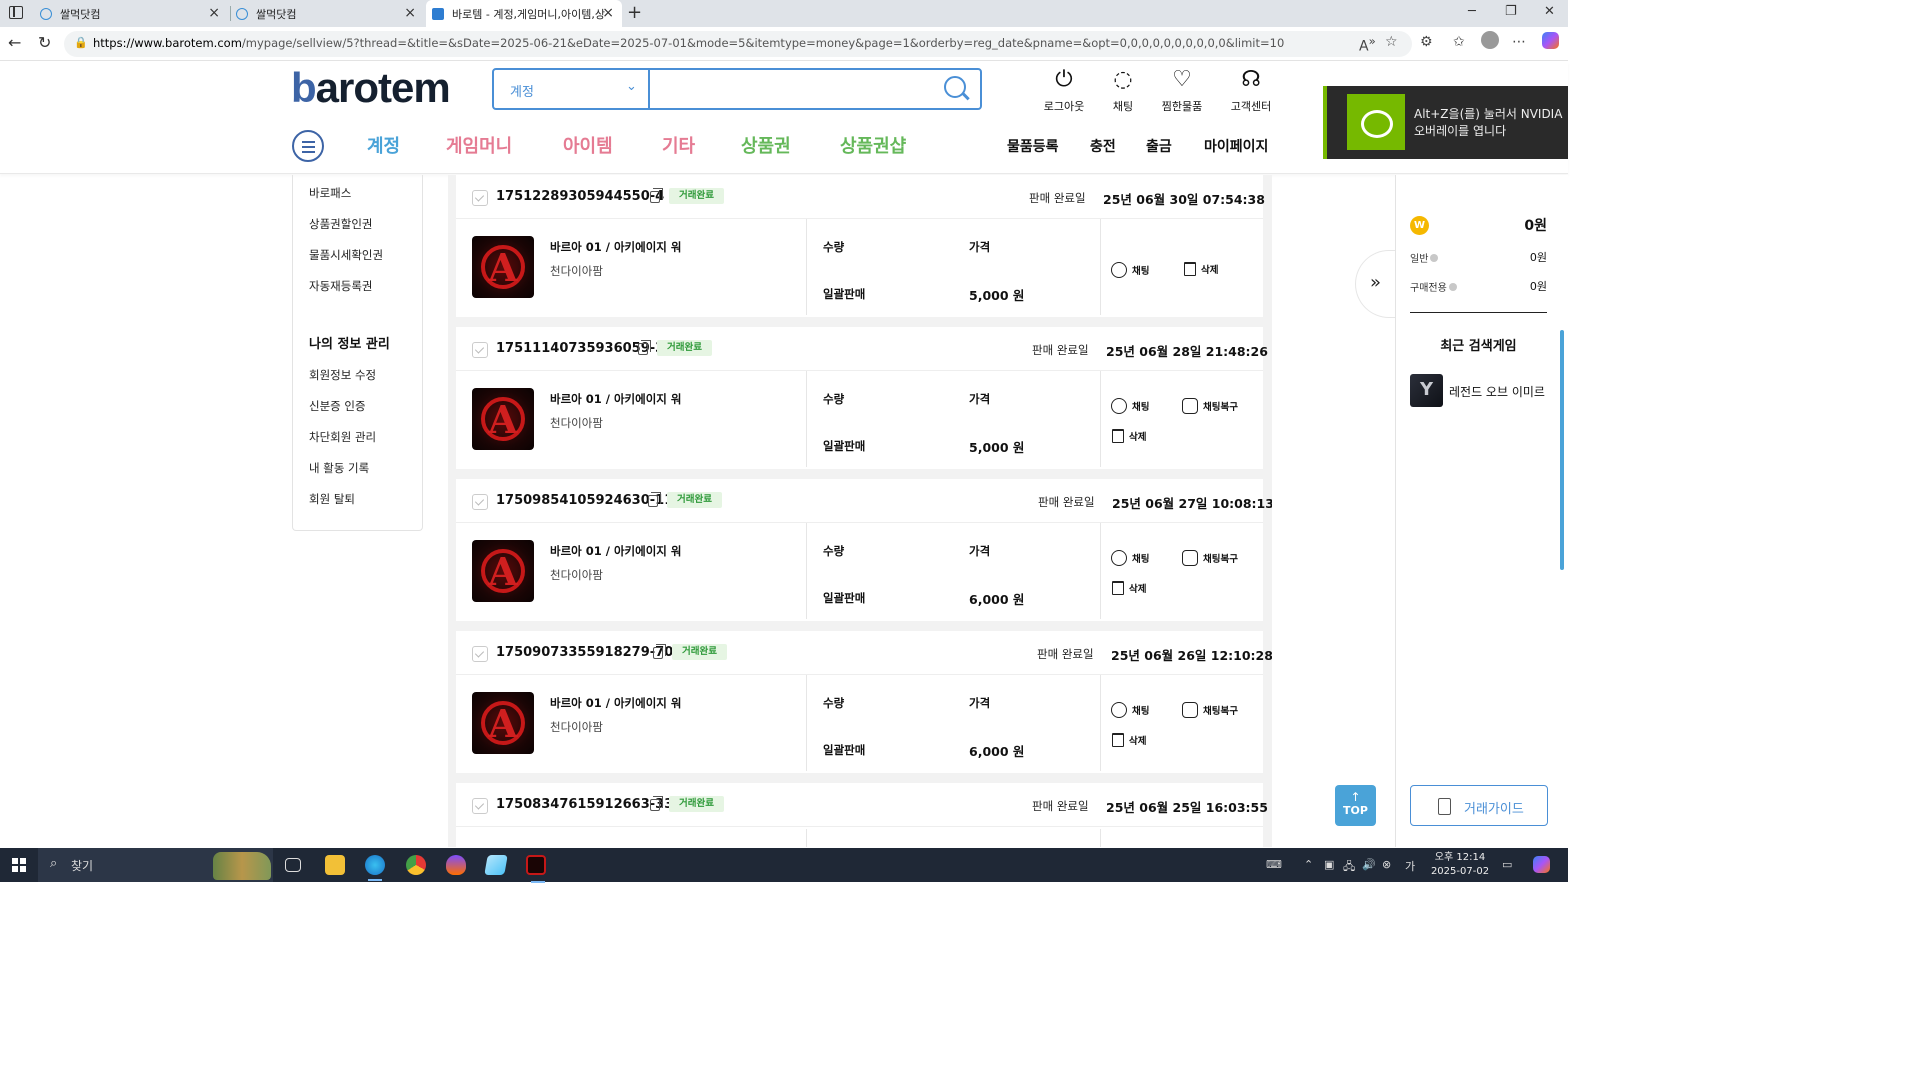 This screenshot has height=1080, width=1920. I want to click on notepad-icon, so click(496, 865).